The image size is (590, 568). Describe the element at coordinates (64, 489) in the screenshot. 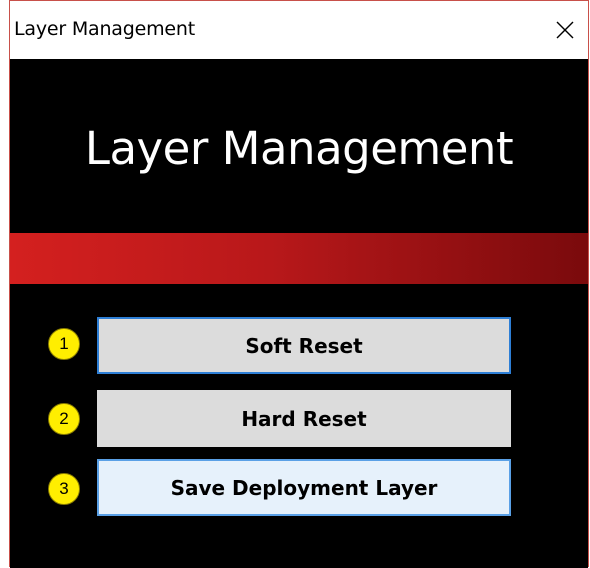

I see `step-badge-3: 3` at that location.